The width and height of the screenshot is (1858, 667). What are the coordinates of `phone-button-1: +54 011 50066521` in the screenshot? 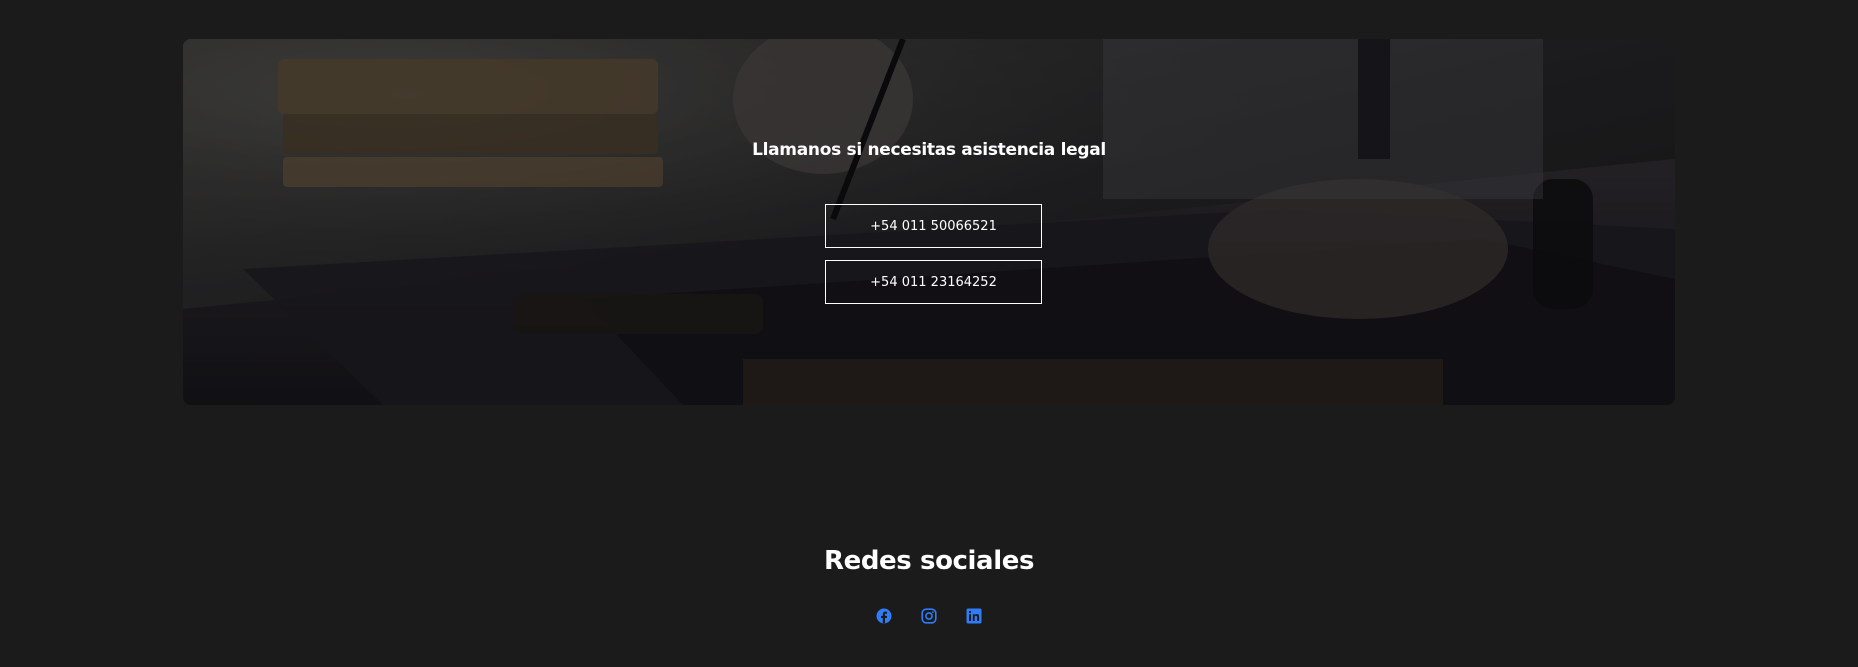 It's located at (933, 226).